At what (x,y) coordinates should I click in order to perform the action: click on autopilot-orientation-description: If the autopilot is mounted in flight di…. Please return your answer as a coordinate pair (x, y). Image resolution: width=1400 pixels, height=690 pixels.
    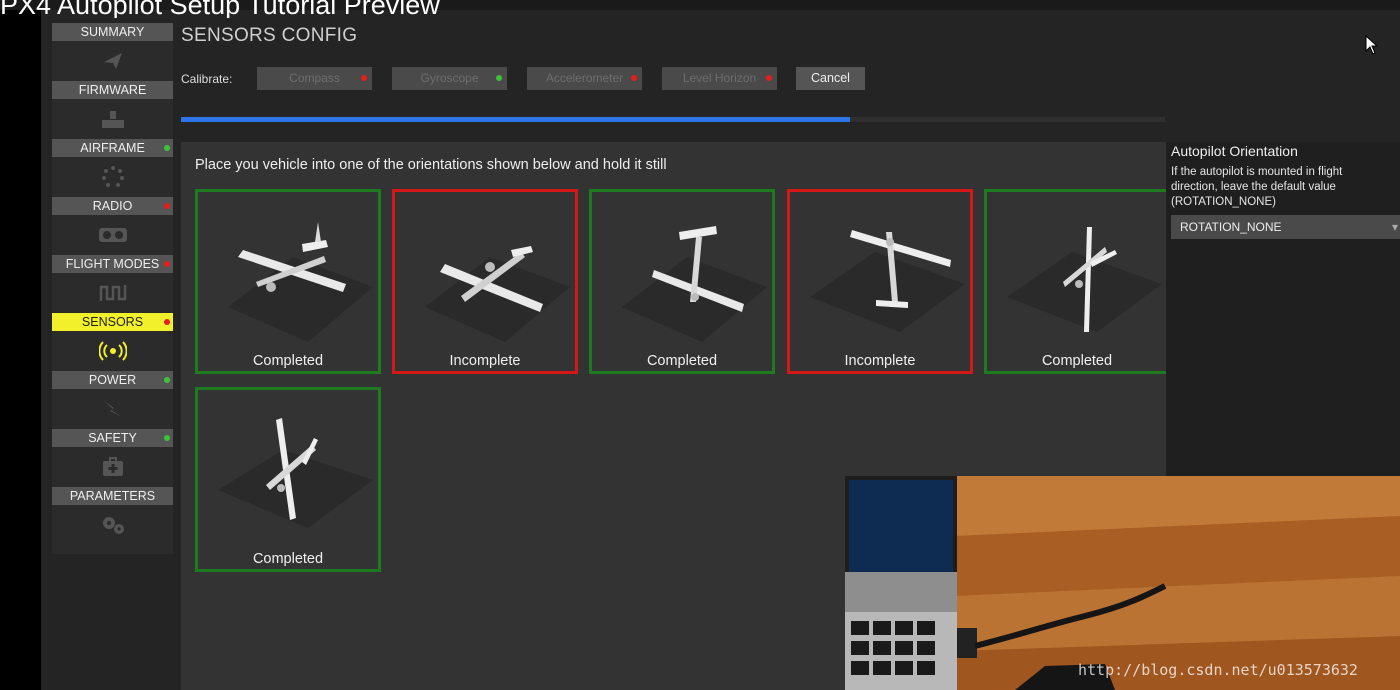
    Looking at the image, I should click on (1257, 187).